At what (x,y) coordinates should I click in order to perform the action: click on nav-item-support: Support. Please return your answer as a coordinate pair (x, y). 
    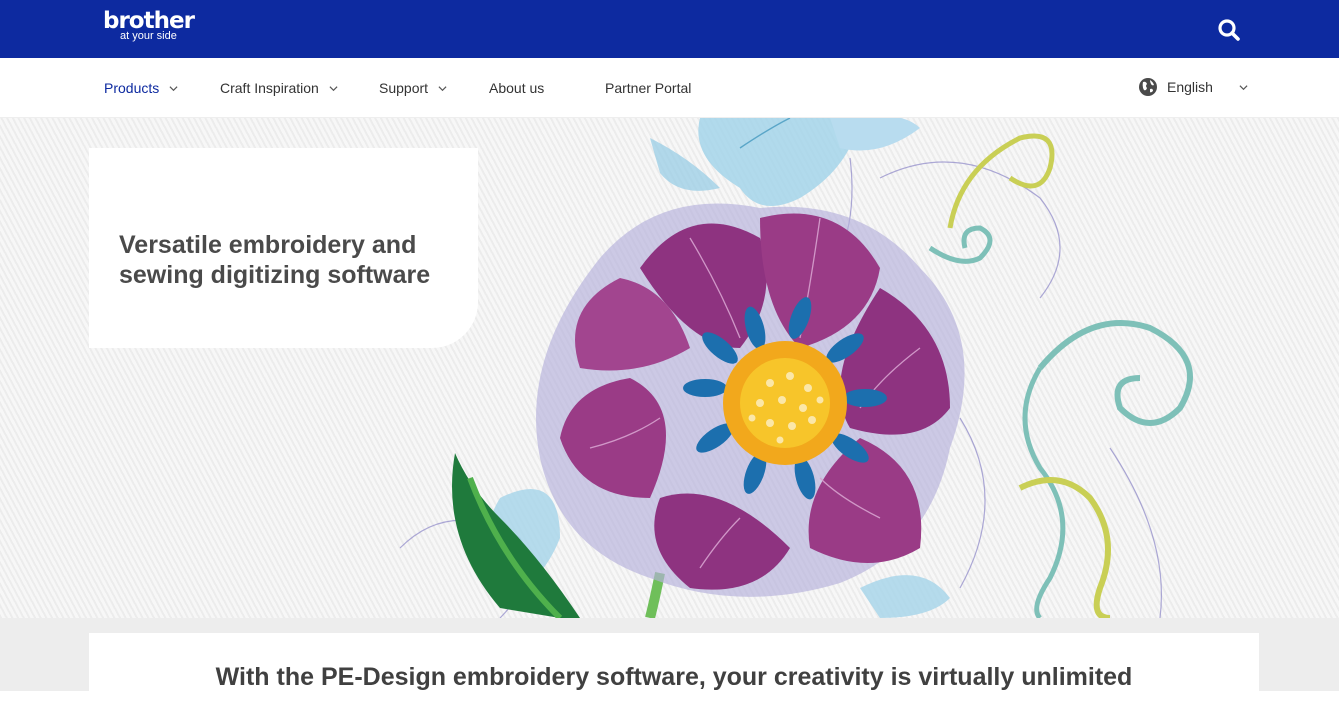
    Looking at the image, I should click on (413, 88).